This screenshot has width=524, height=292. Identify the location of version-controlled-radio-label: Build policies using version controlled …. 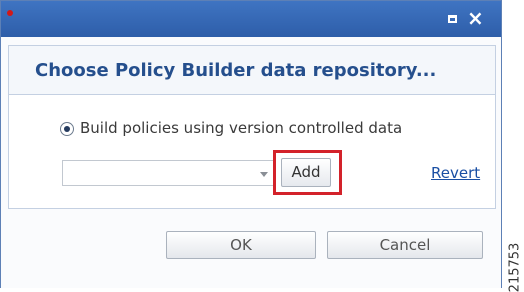
(241, 128).